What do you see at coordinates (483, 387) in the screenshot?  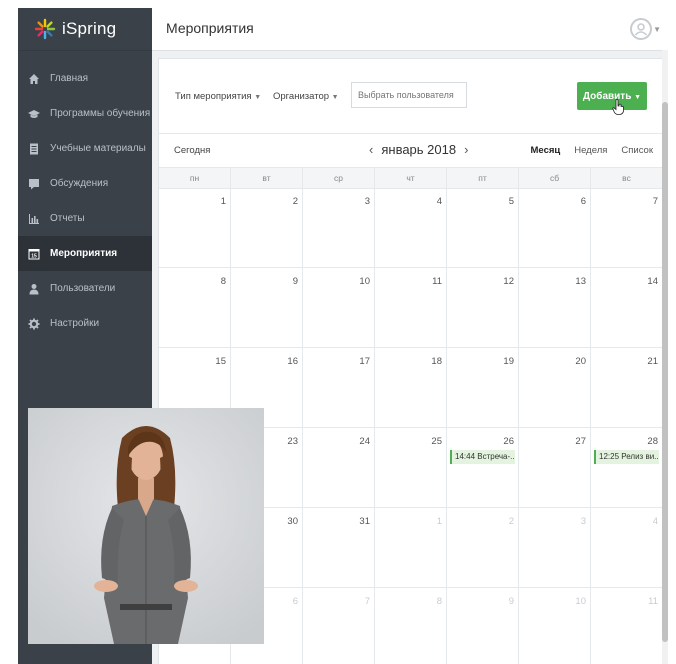 I see `day-cell: 19` at bounding box center [483, 387].